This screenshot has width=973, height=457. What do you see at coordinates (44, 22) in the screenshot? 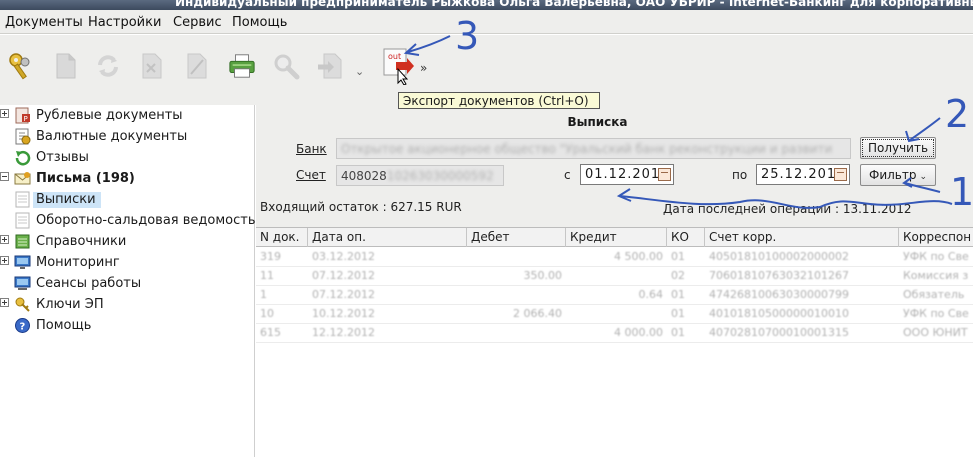
I see `menu-documents: Документы` at bounding box center [44, 22].